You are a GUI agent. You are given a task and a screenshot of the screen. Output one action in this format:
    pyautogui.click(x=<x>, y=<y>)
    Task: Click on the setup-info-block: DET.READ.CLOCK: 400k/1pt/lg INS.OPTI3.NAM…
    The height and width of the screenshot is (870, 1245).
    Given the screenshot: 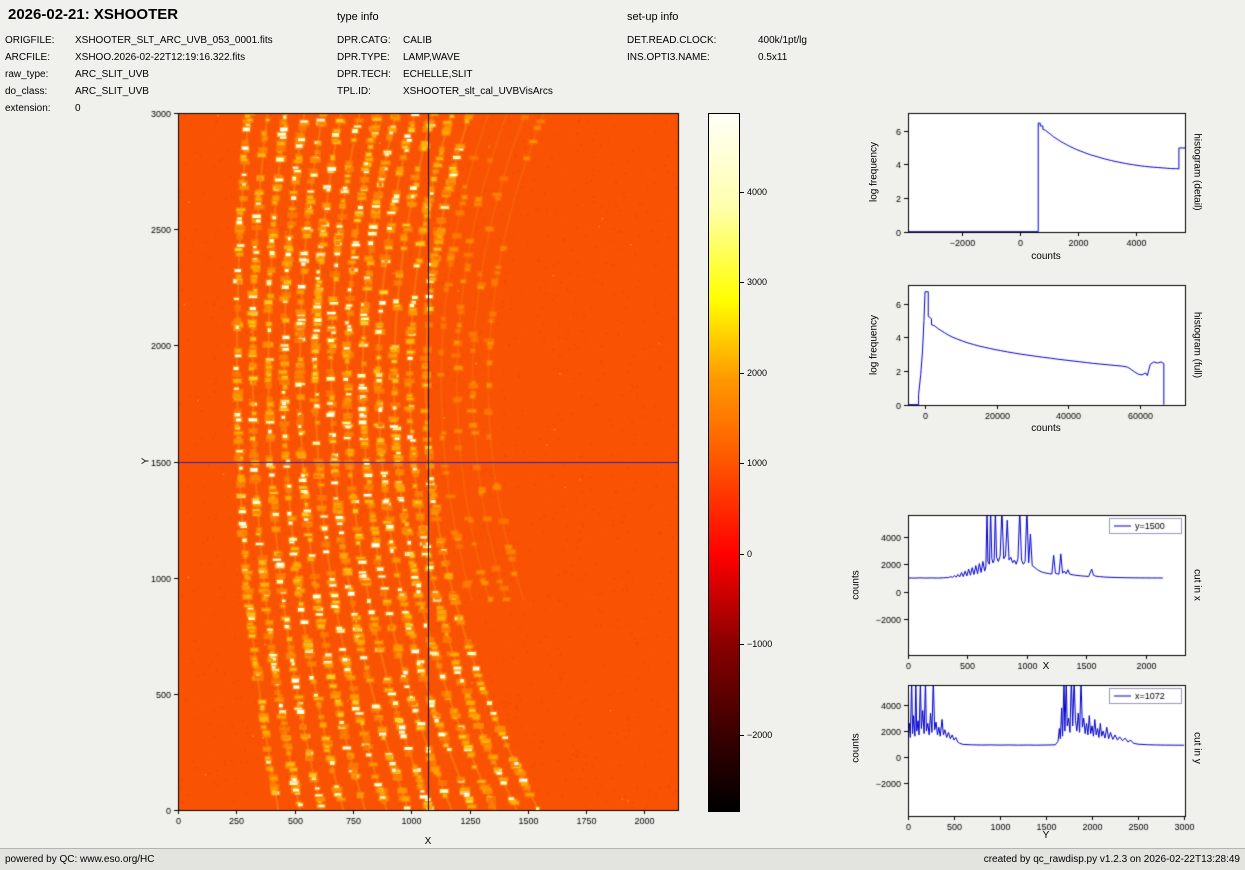 What is the action you would take?
    pyautogui.click(x=717, y=49)
    